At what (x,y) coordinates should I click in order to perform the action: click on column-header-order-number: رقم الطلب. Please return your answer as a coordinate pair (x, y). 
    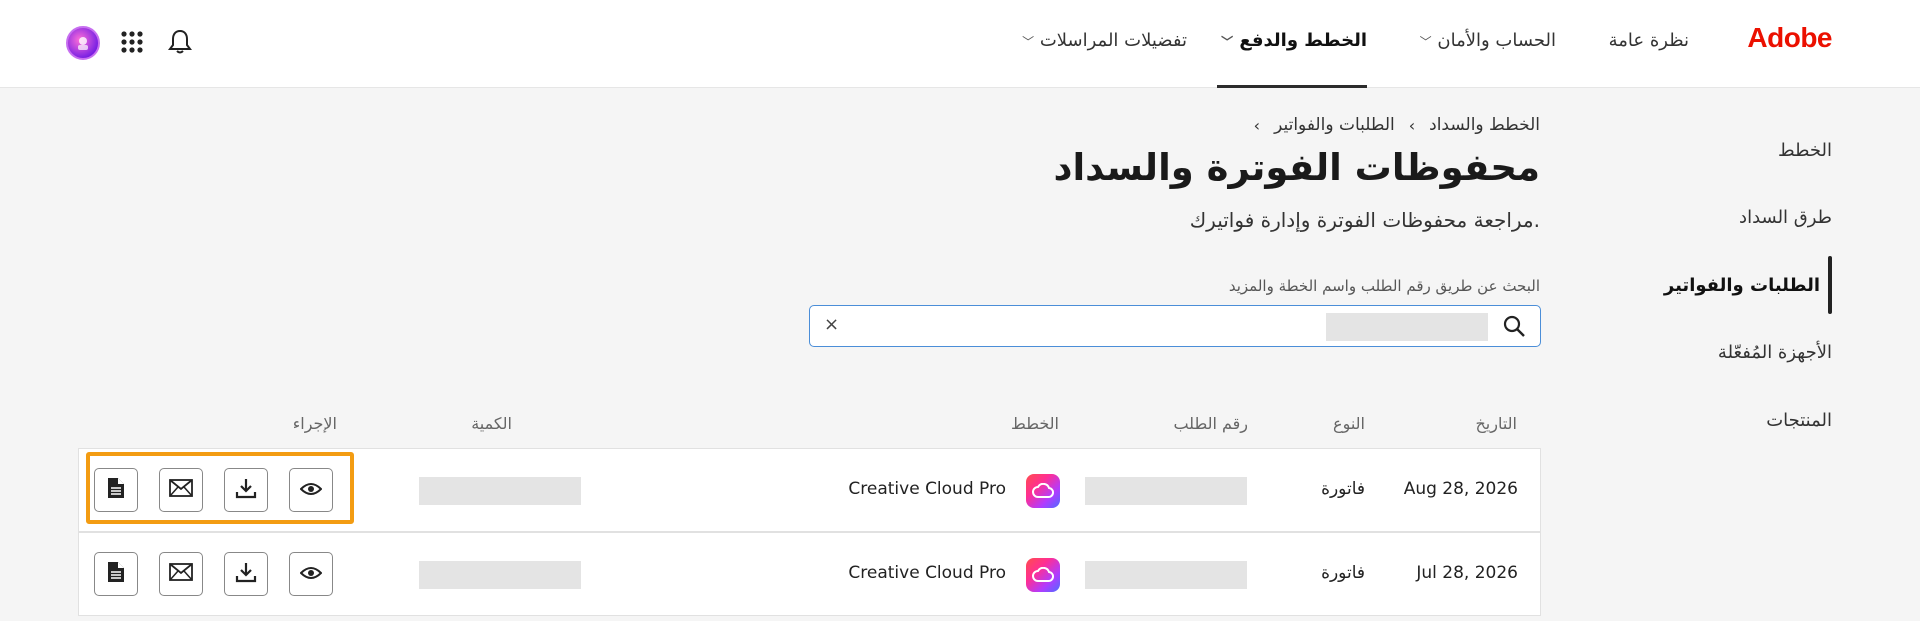
    Looking at the image, I should click on (1210, 423).